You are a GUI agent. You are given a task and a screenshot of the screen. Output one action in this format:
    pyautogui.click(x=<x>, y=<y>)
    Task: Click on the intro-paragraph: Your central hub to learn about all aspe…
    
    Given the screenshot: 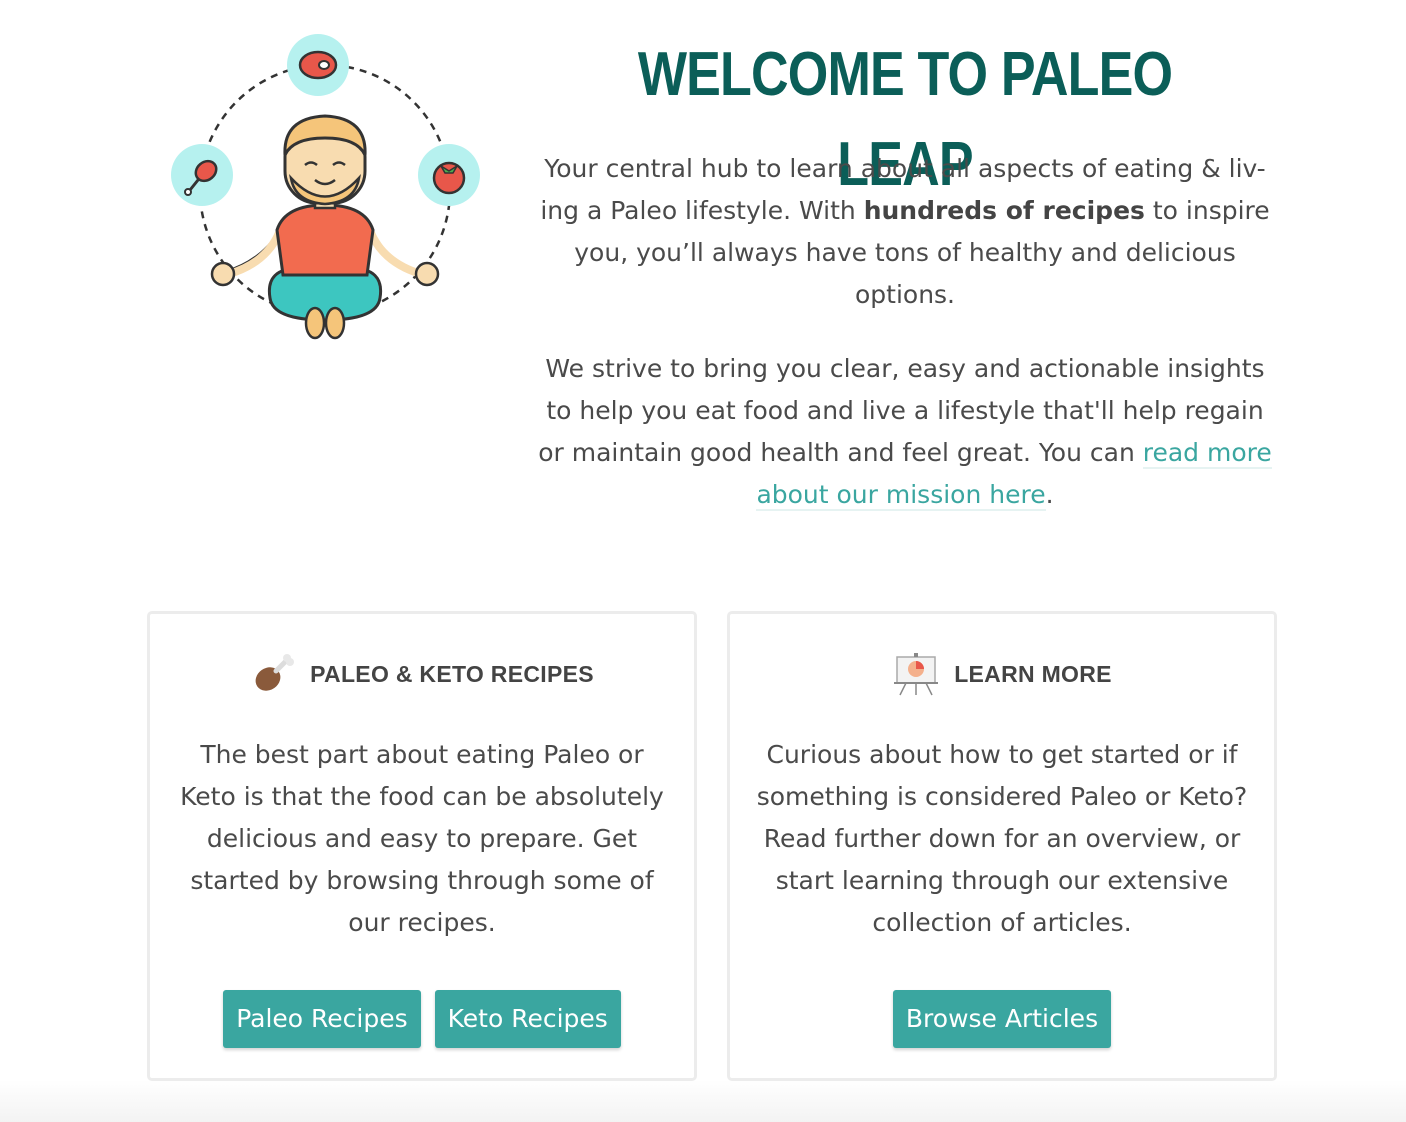 What is the action you would take?
    pyautogui.click(x=905, y=232)
    